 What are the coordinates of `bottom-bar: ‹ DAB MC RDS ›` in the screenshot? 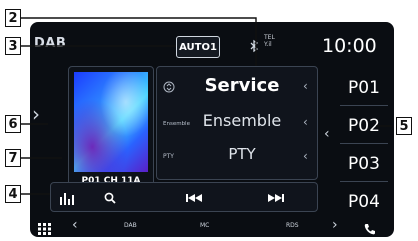 It's located at (212, 226).